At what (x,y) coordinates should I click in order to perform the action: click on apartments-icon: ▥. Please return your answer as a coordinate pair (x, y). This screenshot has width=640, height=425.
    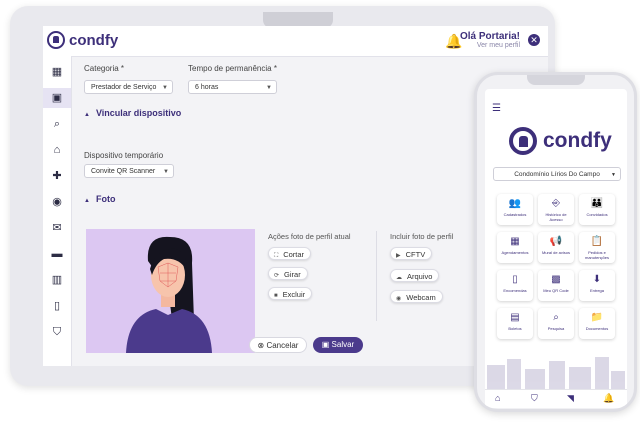
    Looking at the image, I should click on (57, 280).